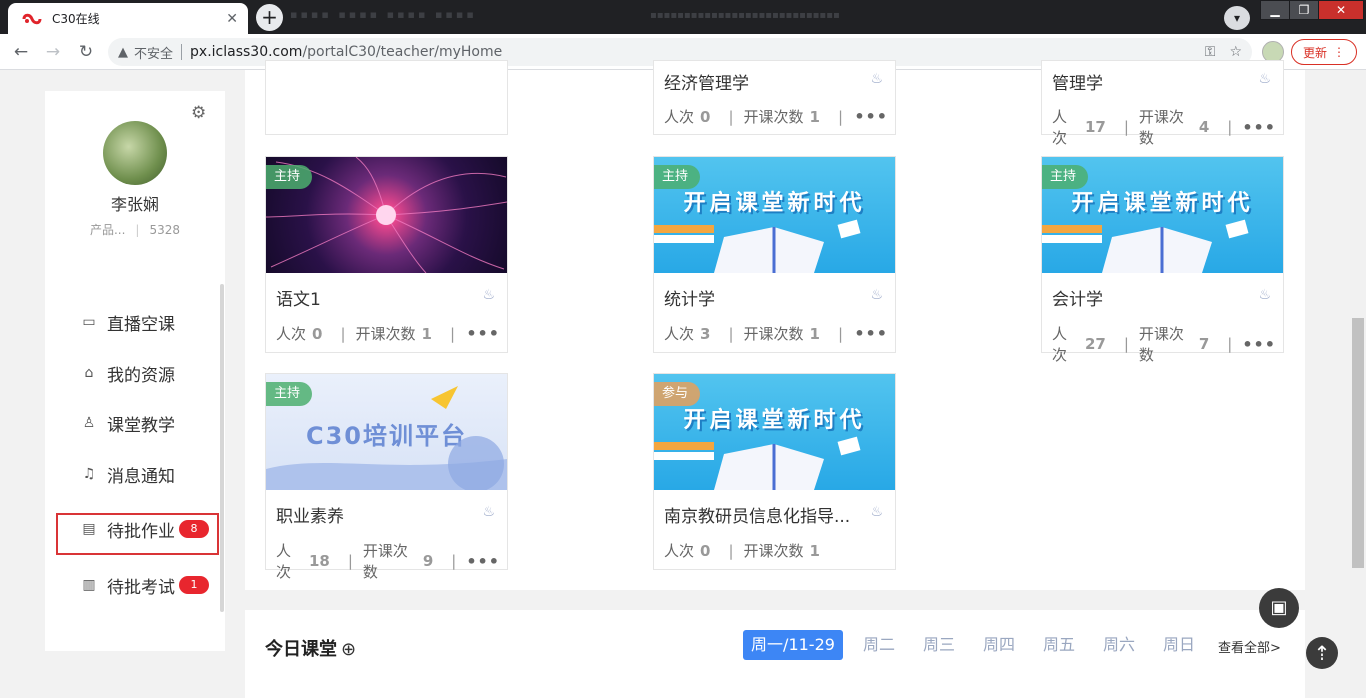 The height and width of the screenshot is (698, 1366). Describe the element at coordinates (939, 645) in the screenshot. I see `tab-wednesday: 周三` at that location.